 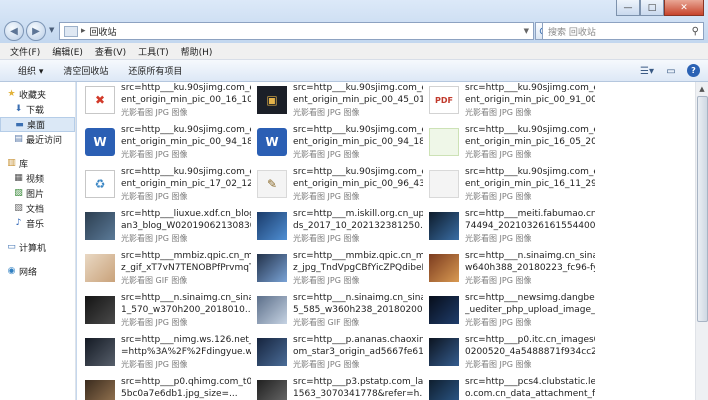 I want to click on forward-button: ▶, so click(x=36, y=31).